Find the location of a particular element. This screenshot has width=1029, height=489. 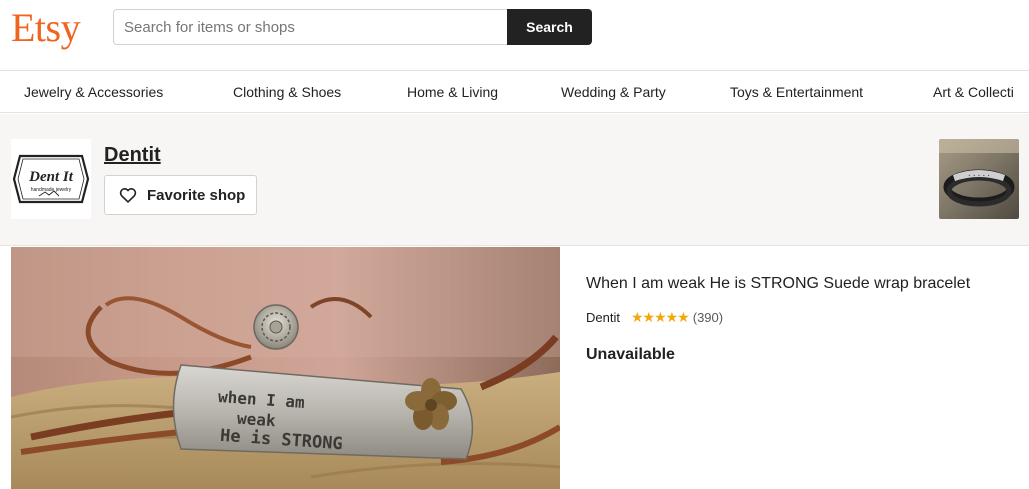

listing-meta: Dentit ★★★★★ (390) is located at coordinates (654, 317).